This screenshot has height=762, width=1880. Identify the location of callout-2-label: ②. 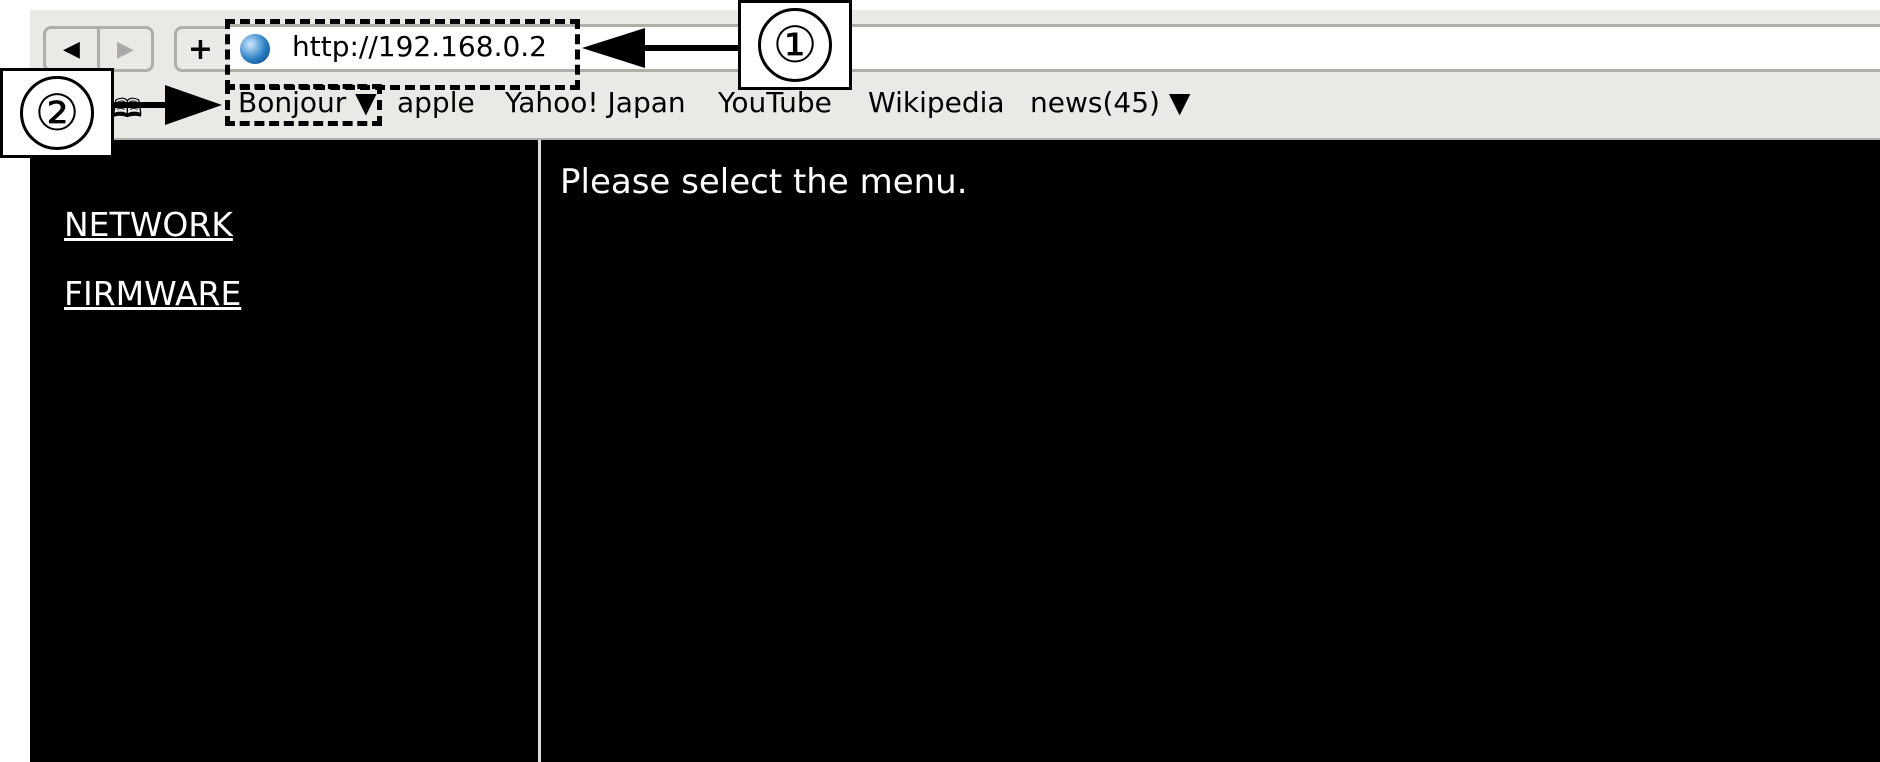
(57, 113).